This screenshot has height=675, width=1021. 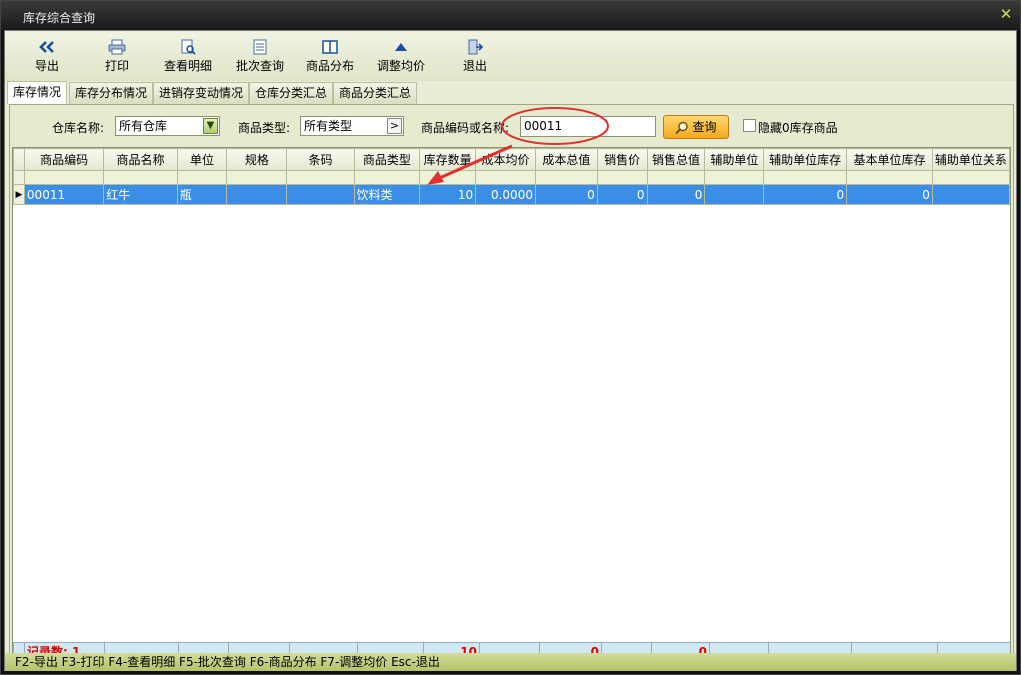 I want to click on batch-query-button: 批次查询, so click(x=260, y=56).